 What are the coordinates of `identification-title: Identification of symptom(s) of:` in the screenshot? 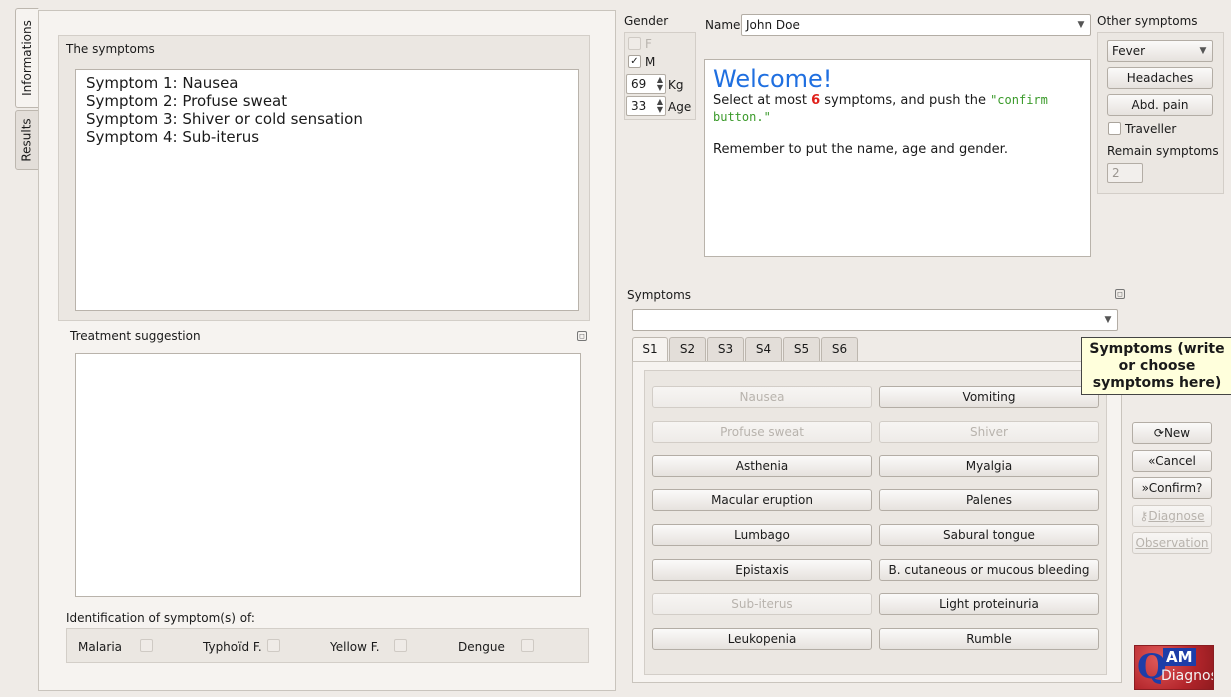 It's located at (160, 618).